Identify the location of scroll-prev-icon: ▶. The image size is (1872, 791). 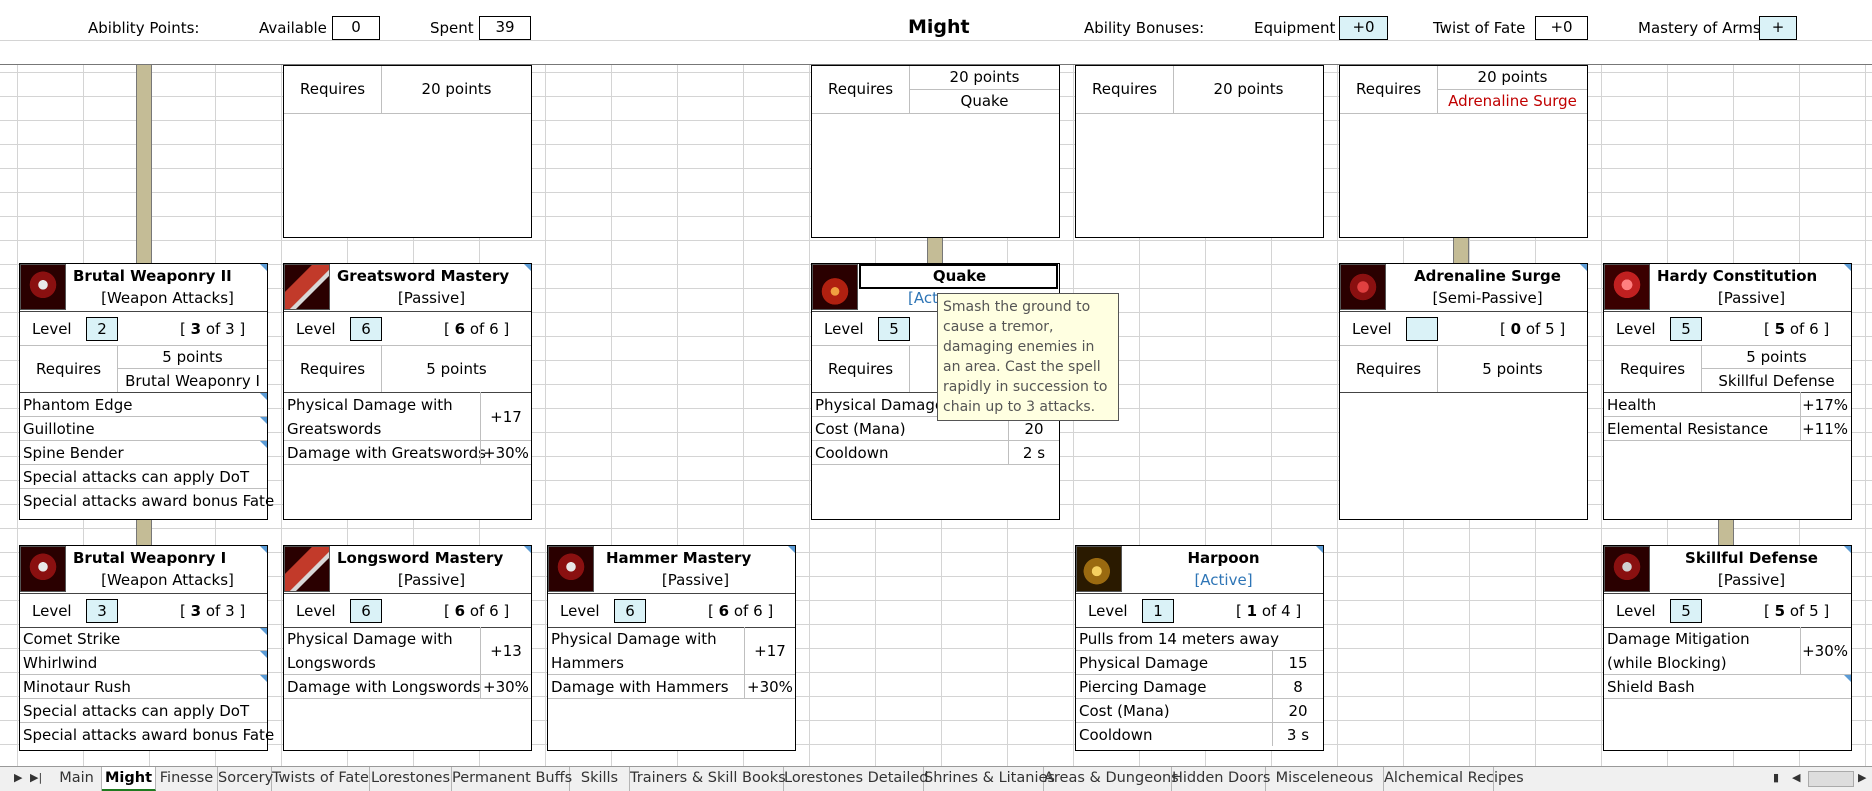
(18, 777).